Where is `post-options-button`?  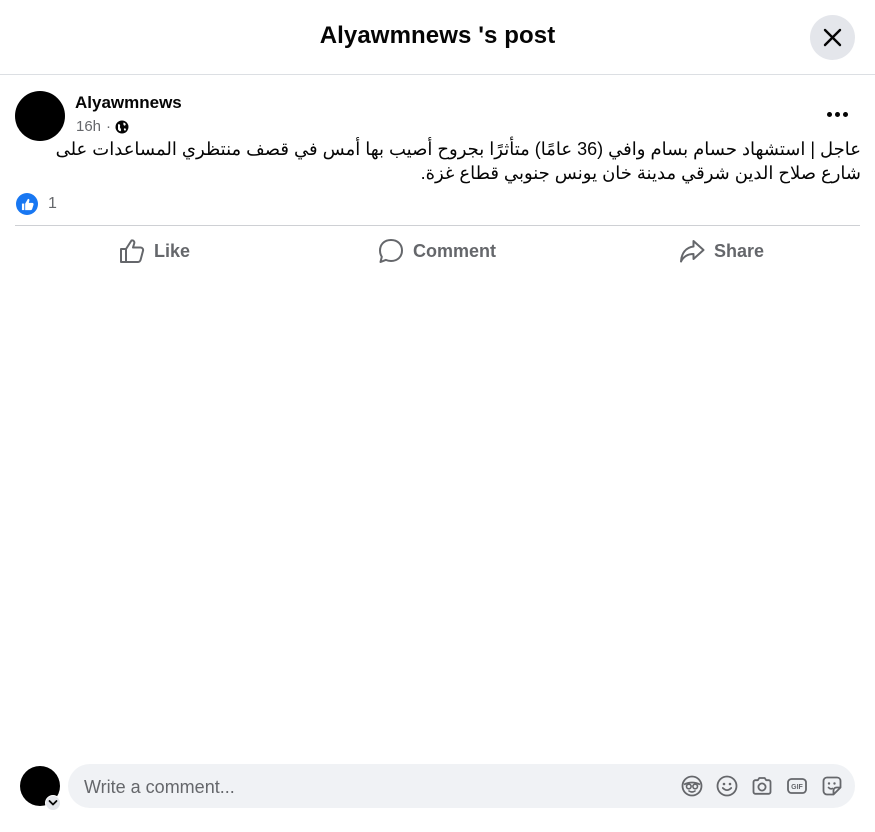 post-options-button is located at coordinates (838, 114).